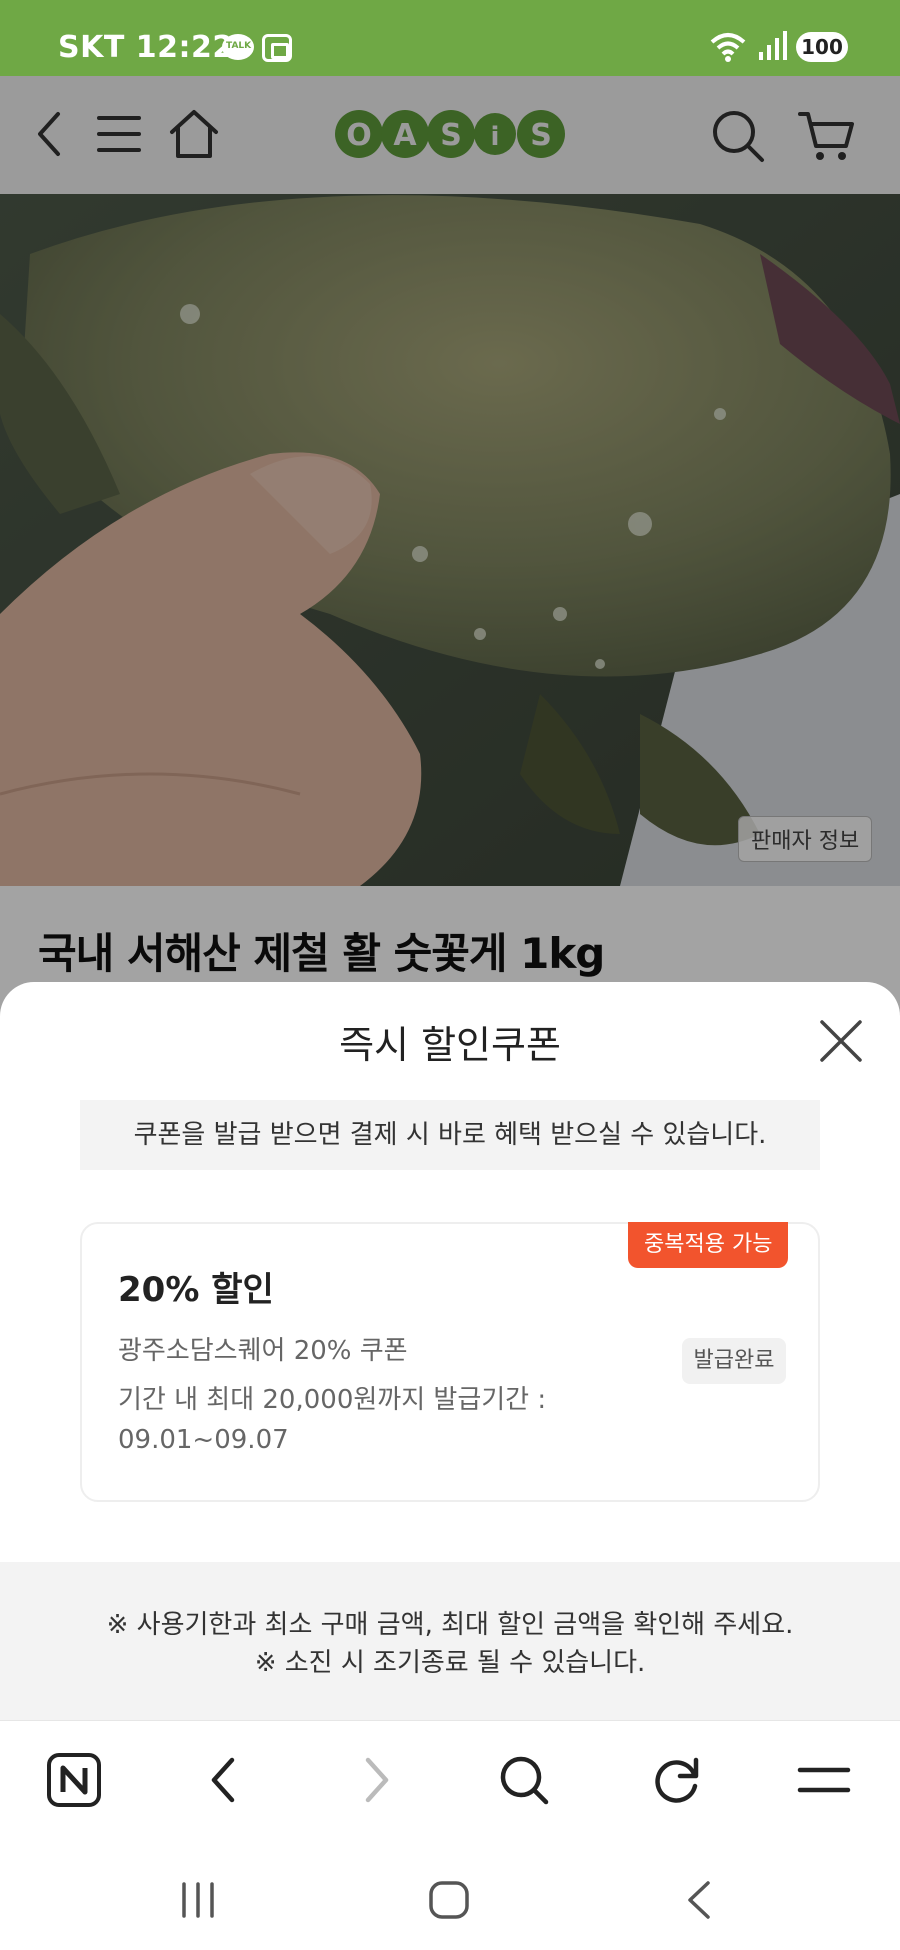  Describe the element at coordinates (699, 1900) in the screenshot. I see `system-back-icon` at that location.